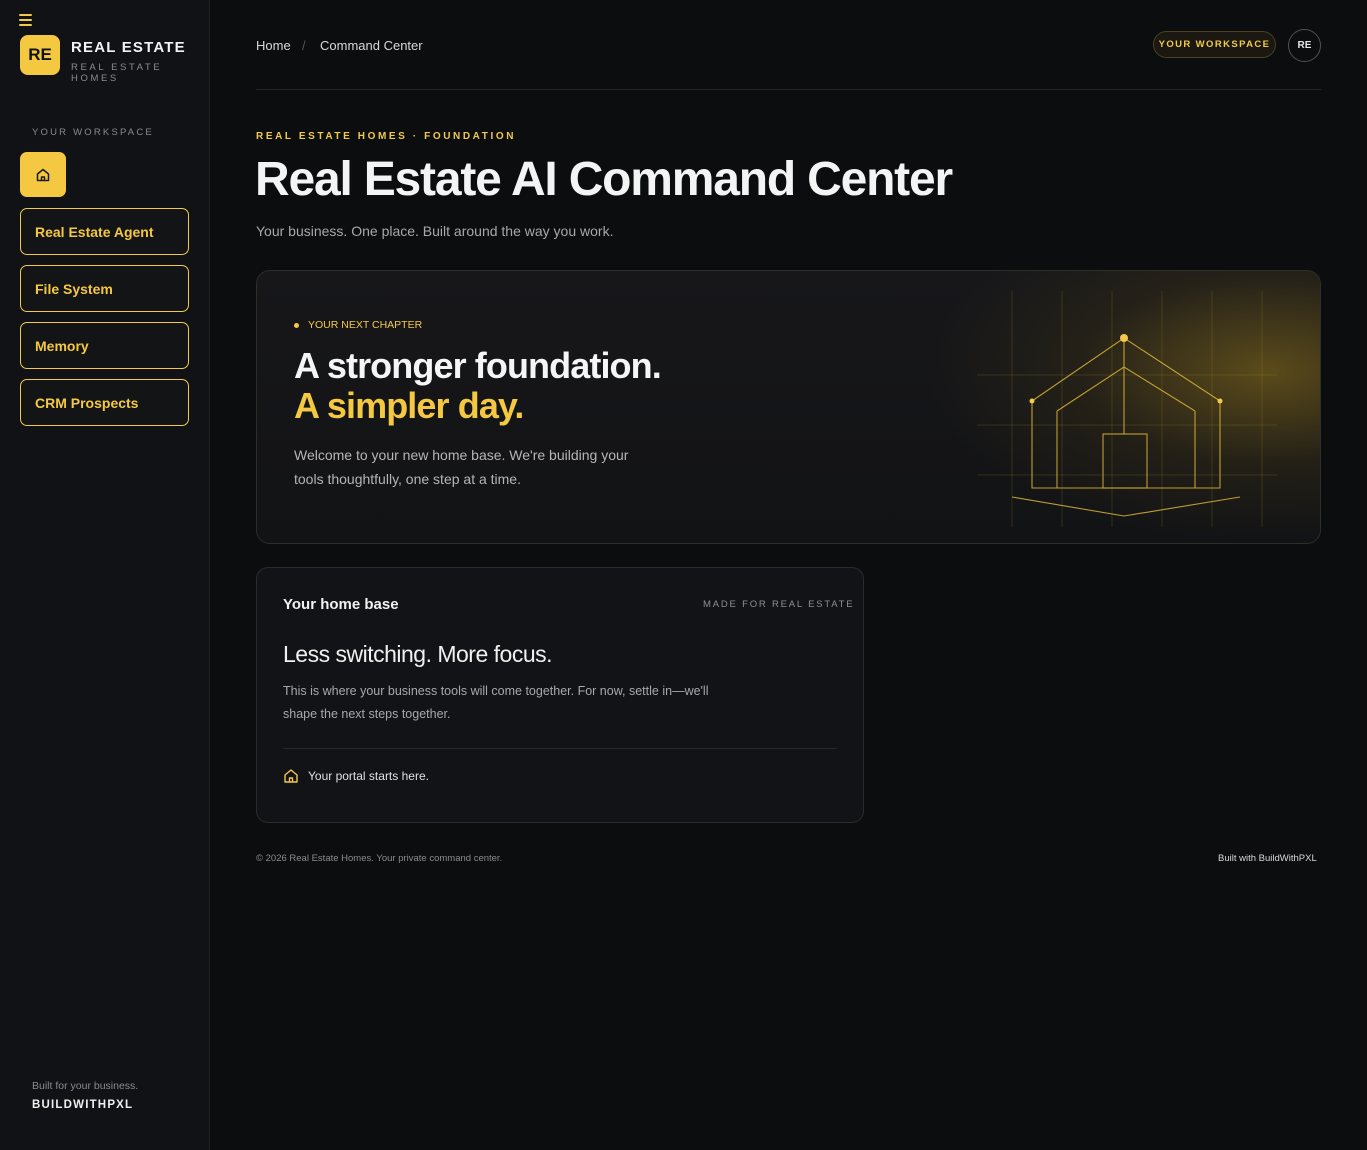 The width and height of the screenshot is (1367, 1150). I want to click on hero-tag: YOUR NEXT CHAPTER, so click(358, 325).